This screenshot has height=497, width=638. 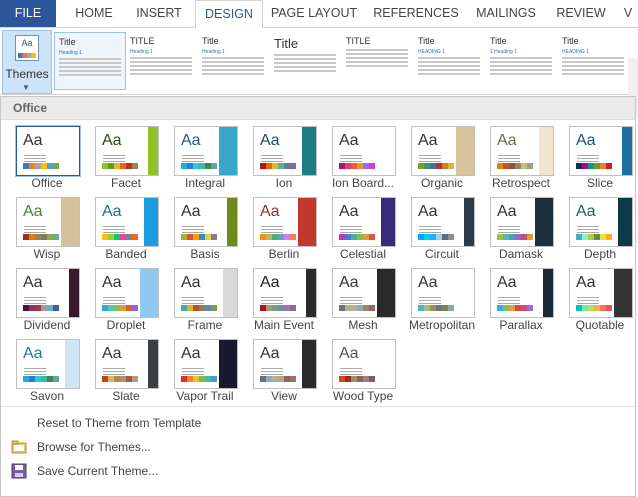 What do you see at coordinates (131, 232) in the screenshot?
I see `theme-option: Aa Banded` at bounding box center [131, 232].